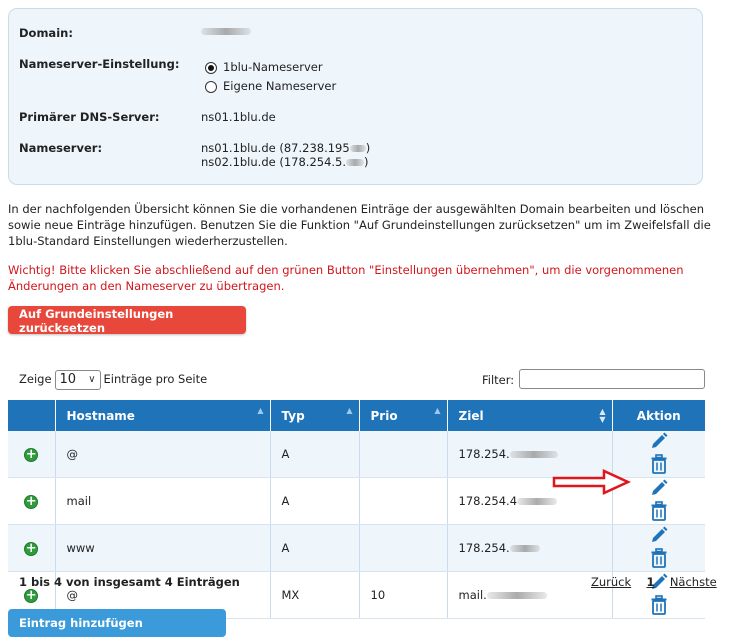  What do you see at coordinates (280, 86) in the screenshot?
I see `radio-eigene-label: Eigene Nameserver` at bounding box center [280, 86].